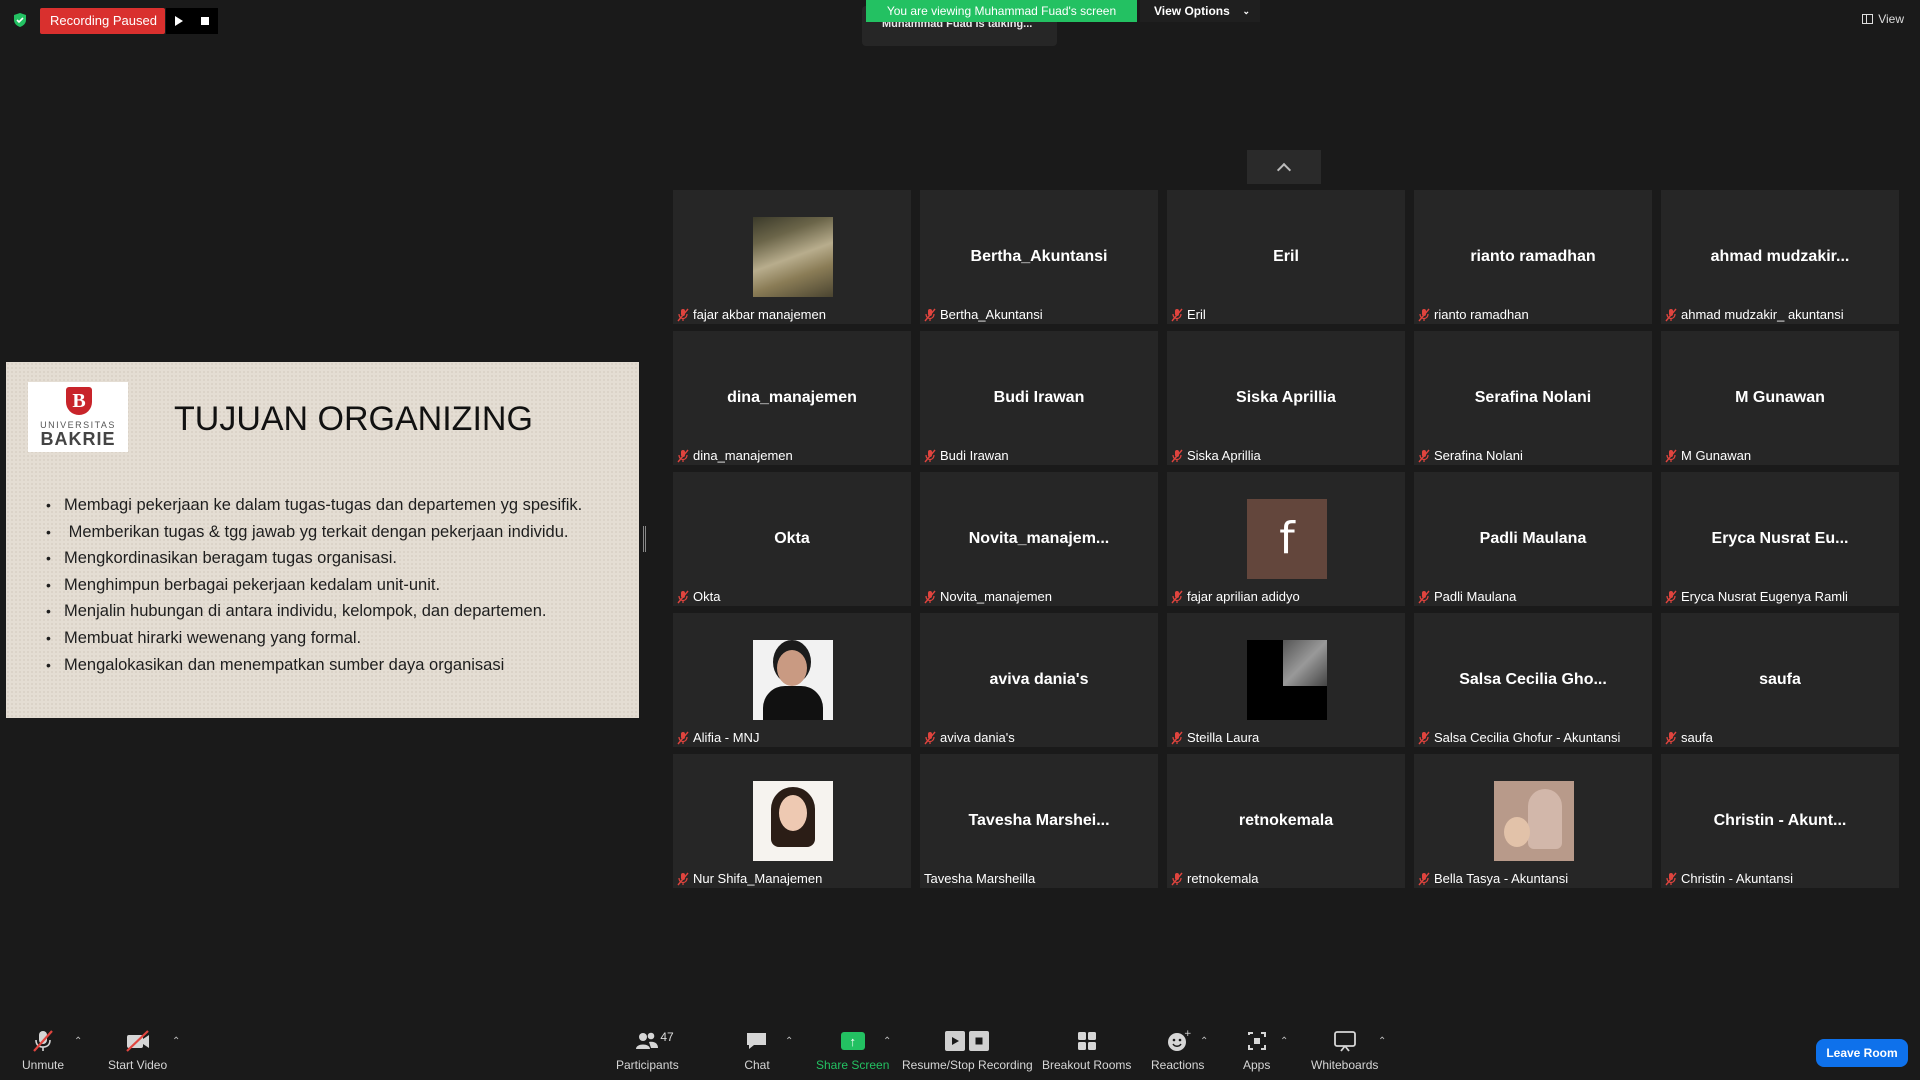 The width and height of the screenshot is (1920, 1080). Describe the element at coordinates (1039, 680) in the screenshot. I see `participant-tile: aviva dania's aviva dania's` at that location.